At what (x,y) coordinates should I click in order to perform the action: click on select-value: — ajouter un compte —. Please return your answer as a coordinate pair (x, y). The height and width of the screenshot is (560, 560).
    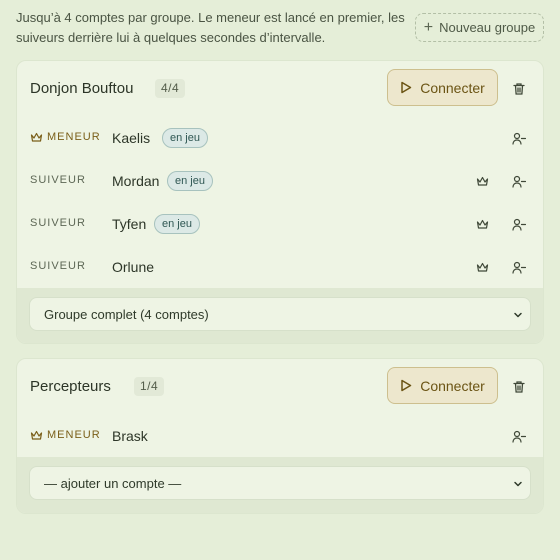
    Looking at the image, I should click on (113, 483).